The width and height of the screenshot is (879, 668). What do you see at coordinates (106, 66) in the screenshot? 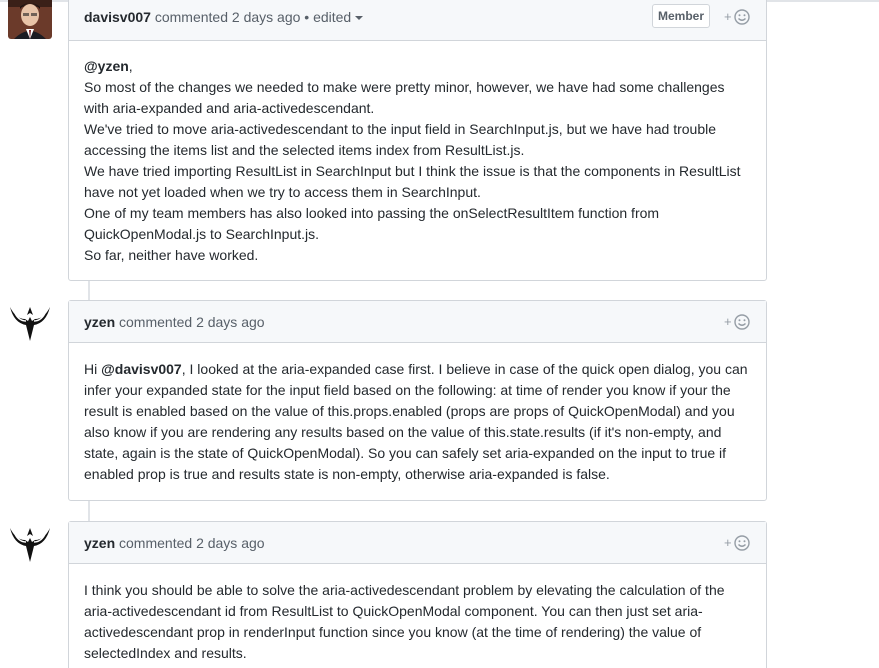
I see `mention-link: @yzen` at bounding box center [106, 66].